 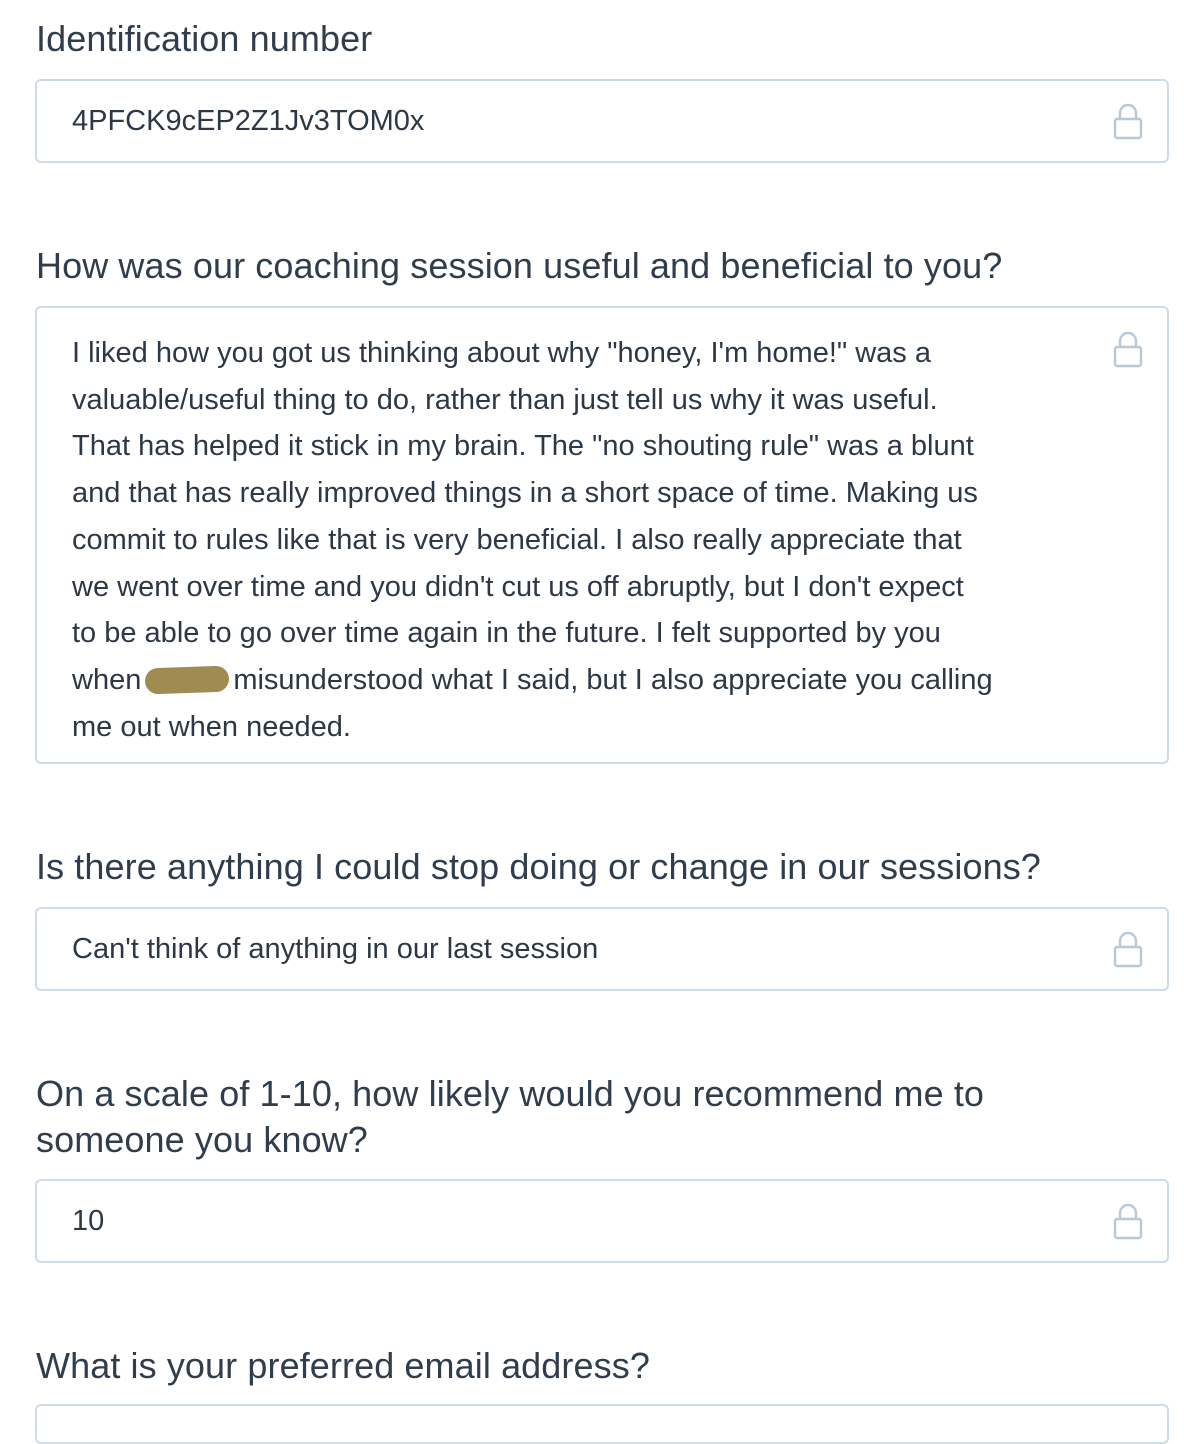 I want to click on email-label: What is your preferred email address?, so click(x=343, y=1365).